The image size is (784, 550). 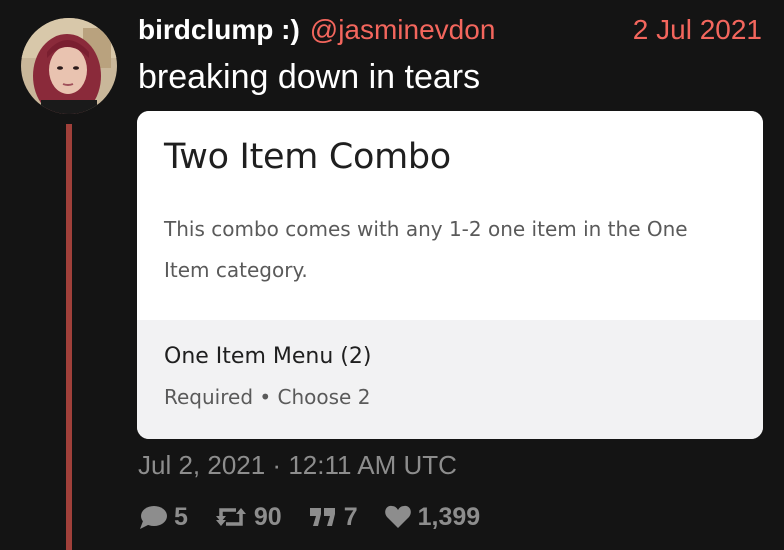 I want to click on retweets-count: 90, so click(x=267, y=516).